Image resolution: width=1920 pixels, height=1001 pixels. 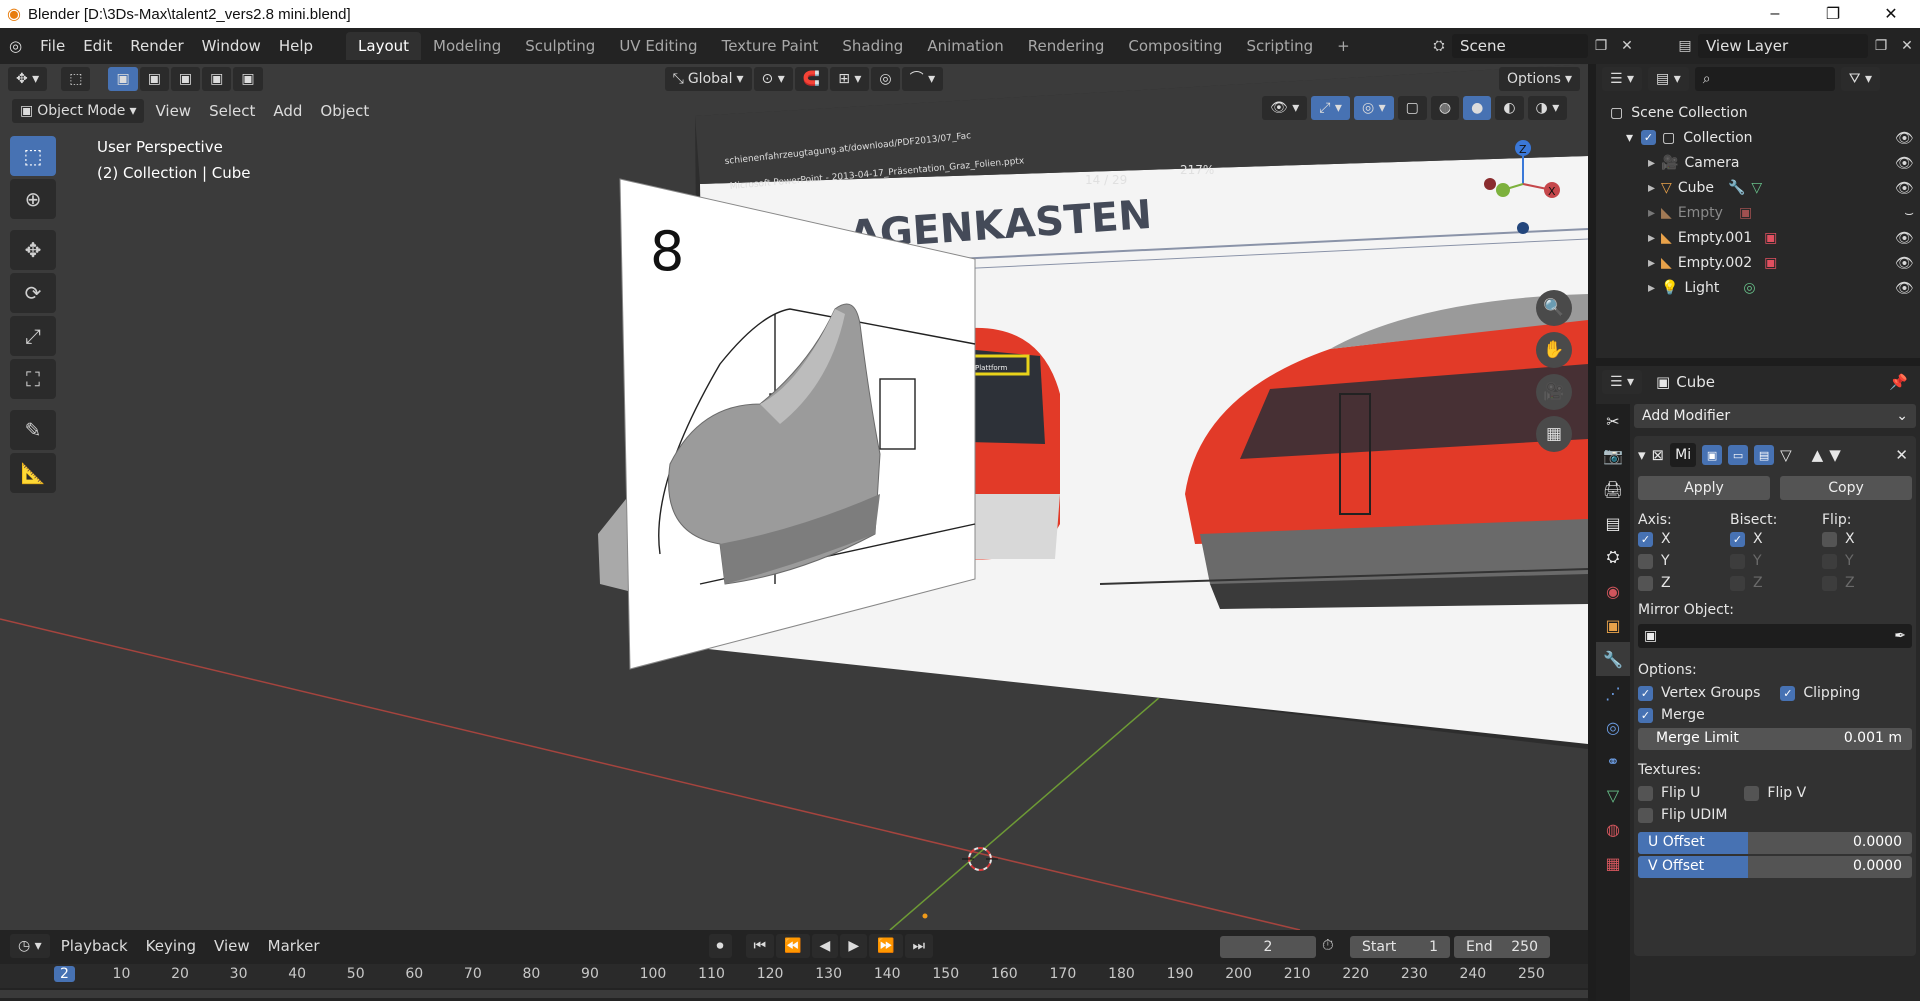 I want to click on collection-row: ▾ ✓ ▢ Collection 👁, so click(x=1758, y=137).